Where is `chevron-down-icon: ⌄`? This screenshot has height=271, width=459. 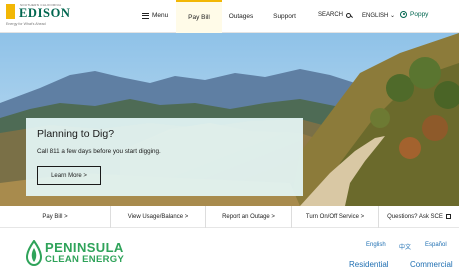 chevron-down-icon: ⌄ is located at coordinates (393, 16).